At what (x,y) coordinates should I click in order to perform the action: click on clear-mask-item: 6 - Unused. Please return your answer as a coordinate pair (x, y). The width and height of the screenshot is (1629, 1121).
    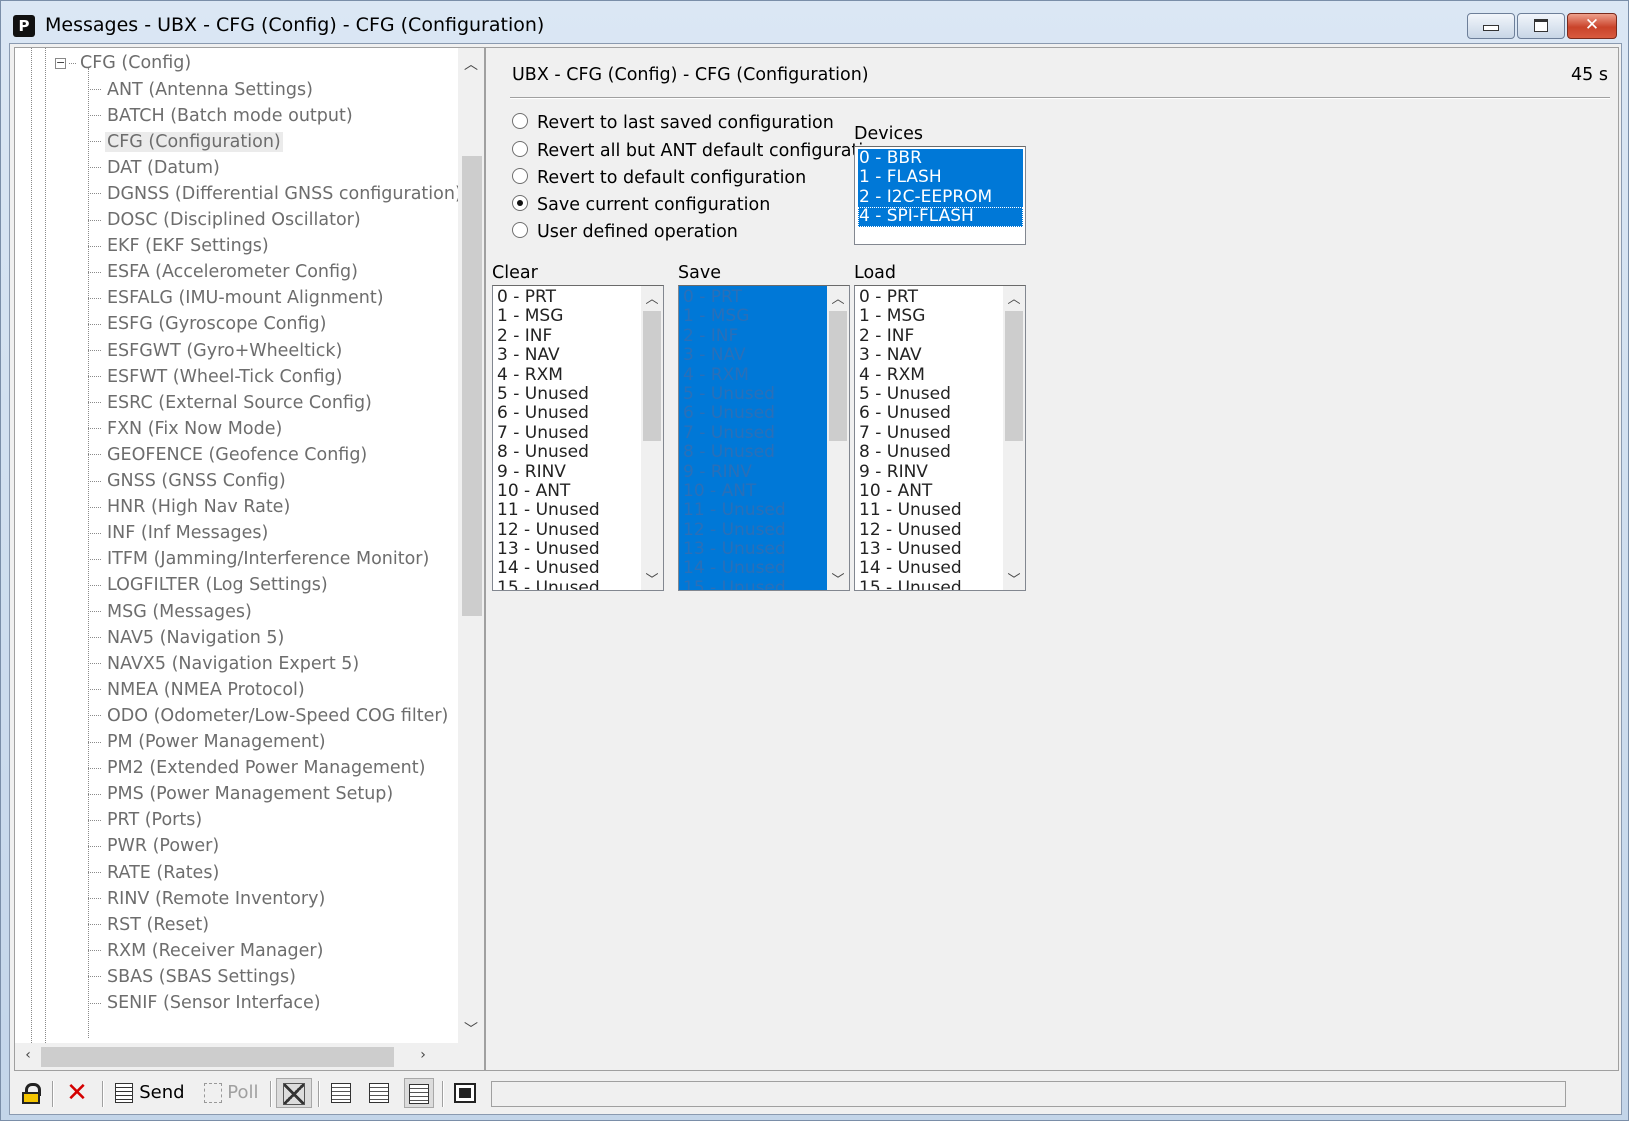
    Looking at the image, I should click on (567, 413).